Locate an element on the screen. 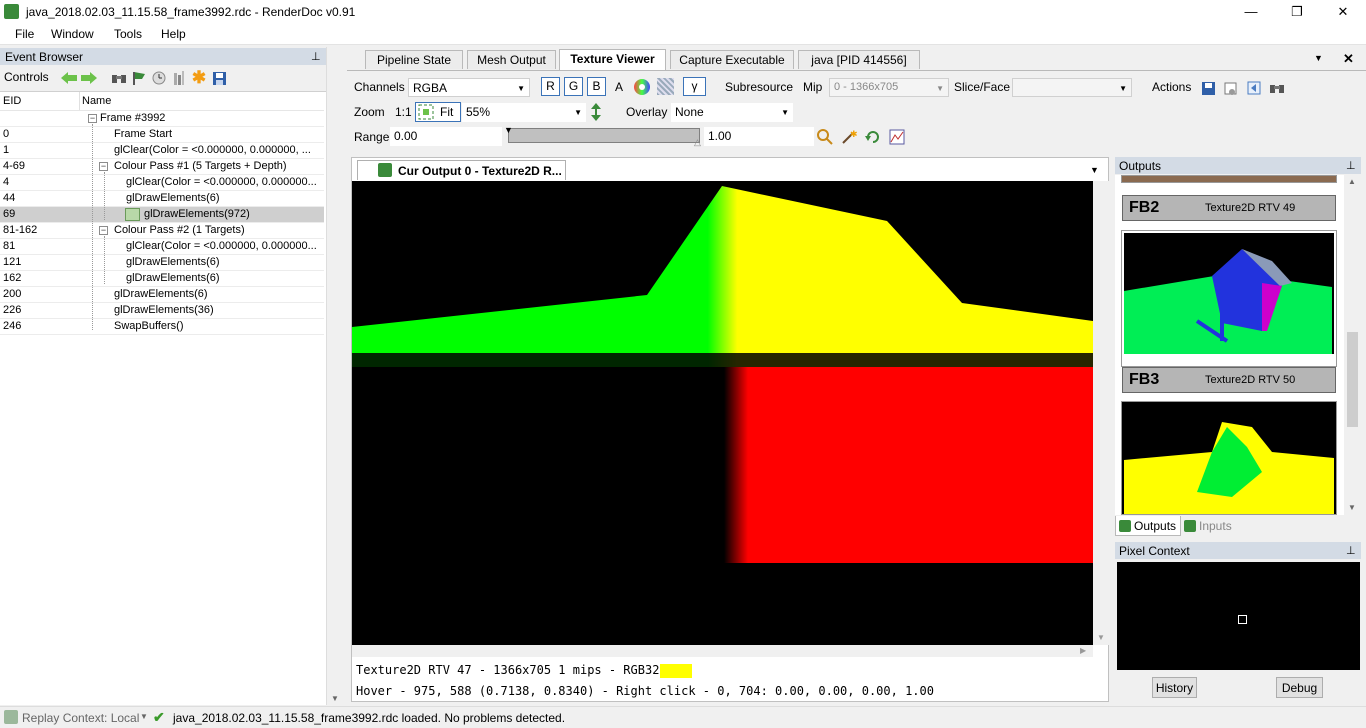  event-row: 162 glDrawElements(6) is located at coordinates (162, 279).